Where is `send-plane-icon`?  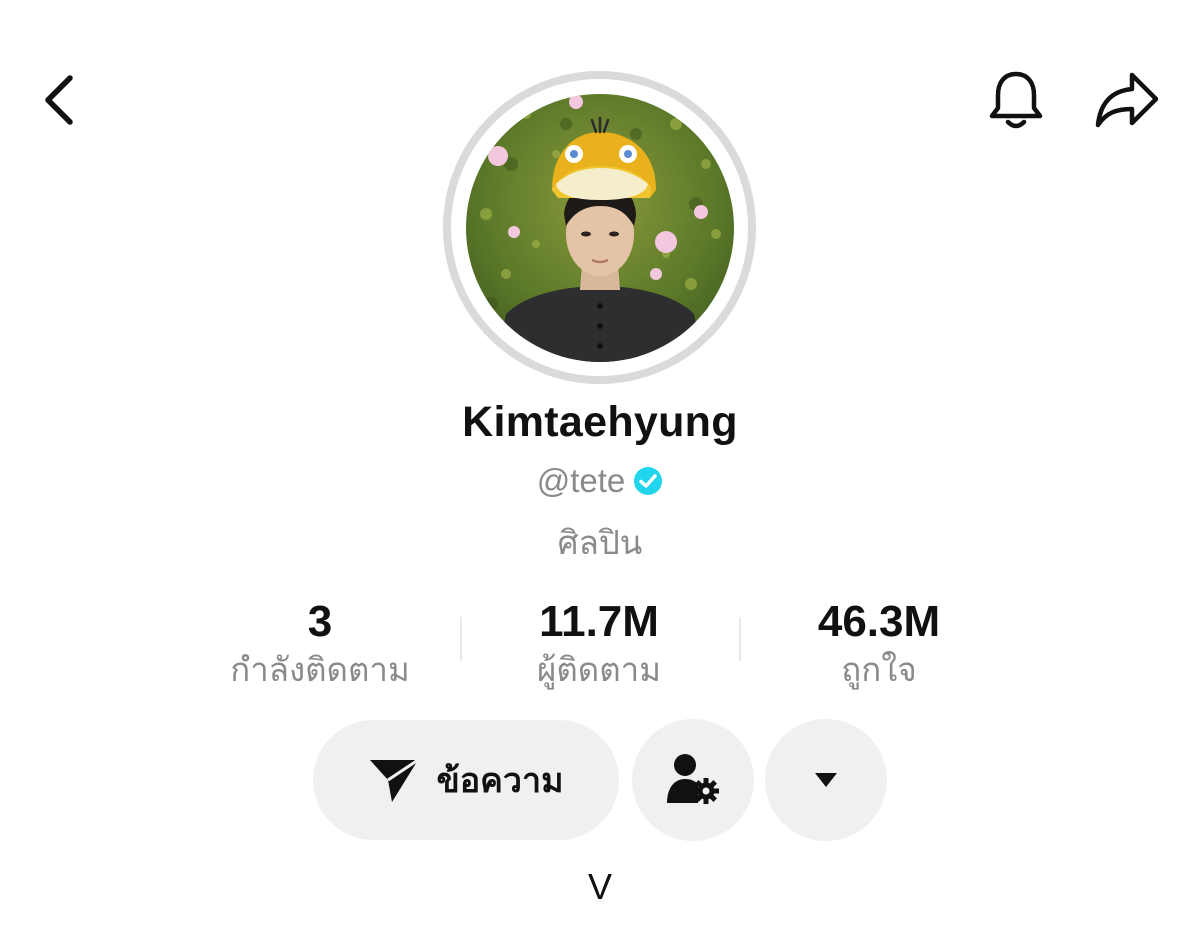
send-plane-icon is located at coordinates (395, 780).